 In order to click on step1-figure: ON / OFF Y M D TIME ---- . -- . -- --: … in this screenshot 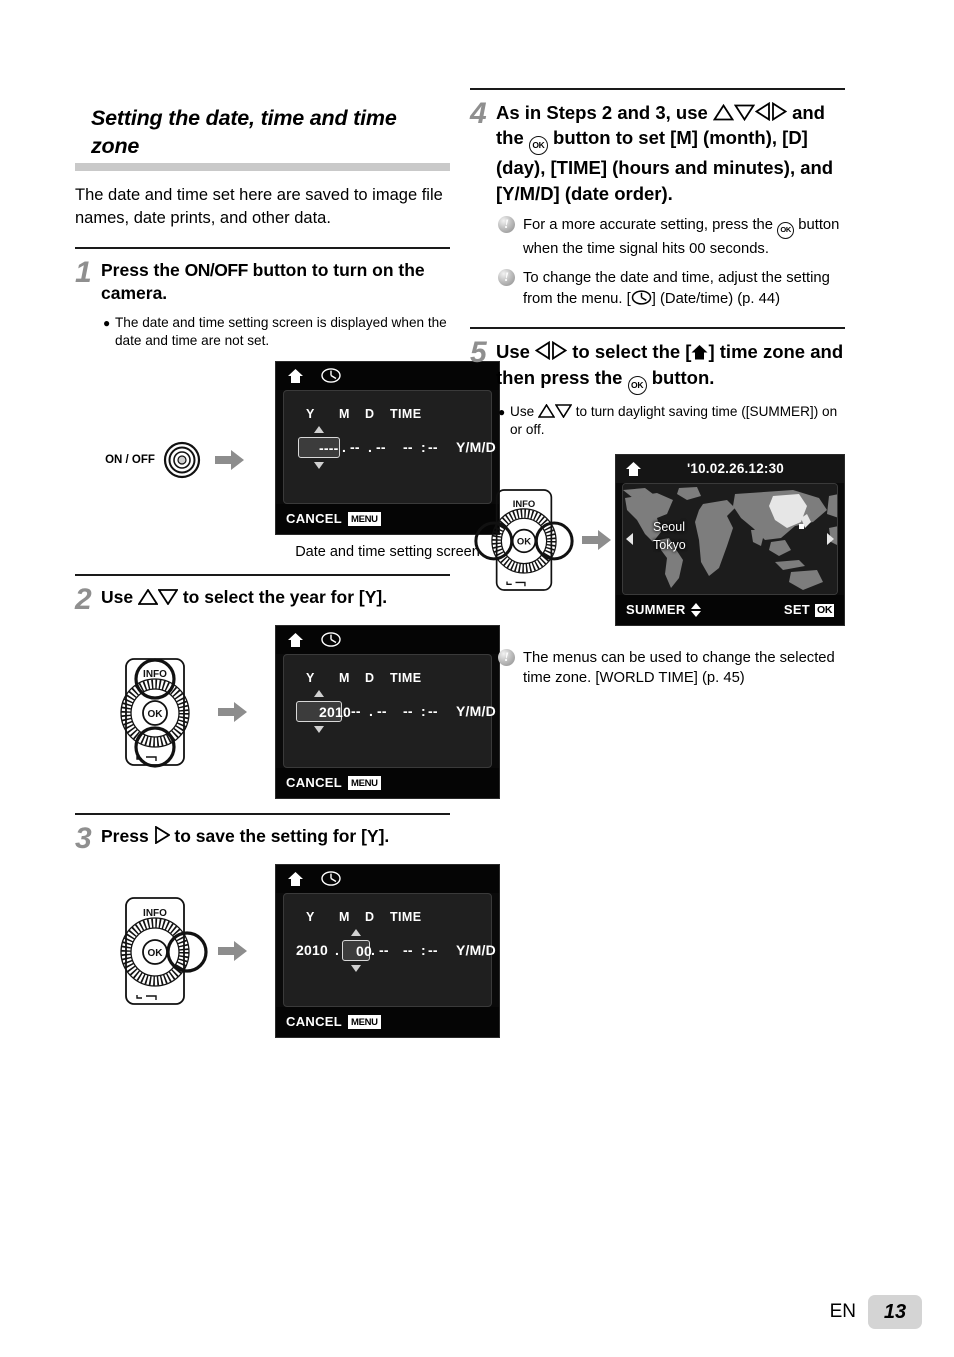, I will do `click(287, 460)`.